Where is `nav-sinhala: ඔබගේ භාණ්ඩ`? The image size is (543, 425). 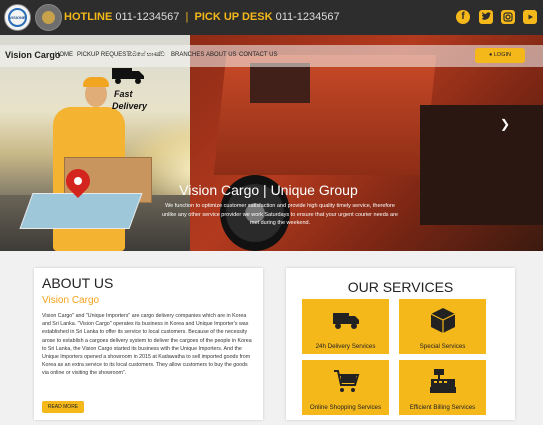
nav-sinhala: ඔබගේ භාණ්ඩ is located at coordinates (146, 55).